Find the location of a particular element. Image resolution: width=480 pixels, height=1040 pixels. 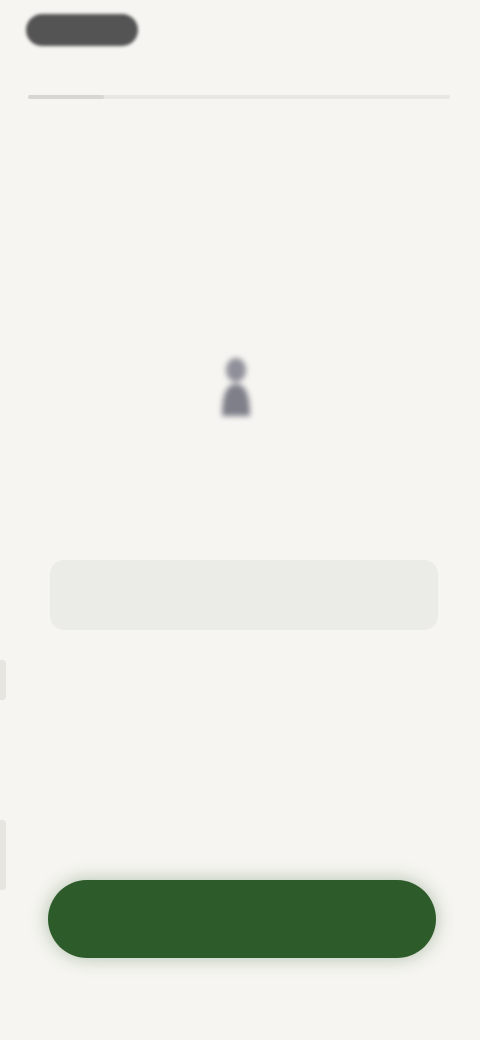

edge-mark-lower is located at coordinates (3, 855).